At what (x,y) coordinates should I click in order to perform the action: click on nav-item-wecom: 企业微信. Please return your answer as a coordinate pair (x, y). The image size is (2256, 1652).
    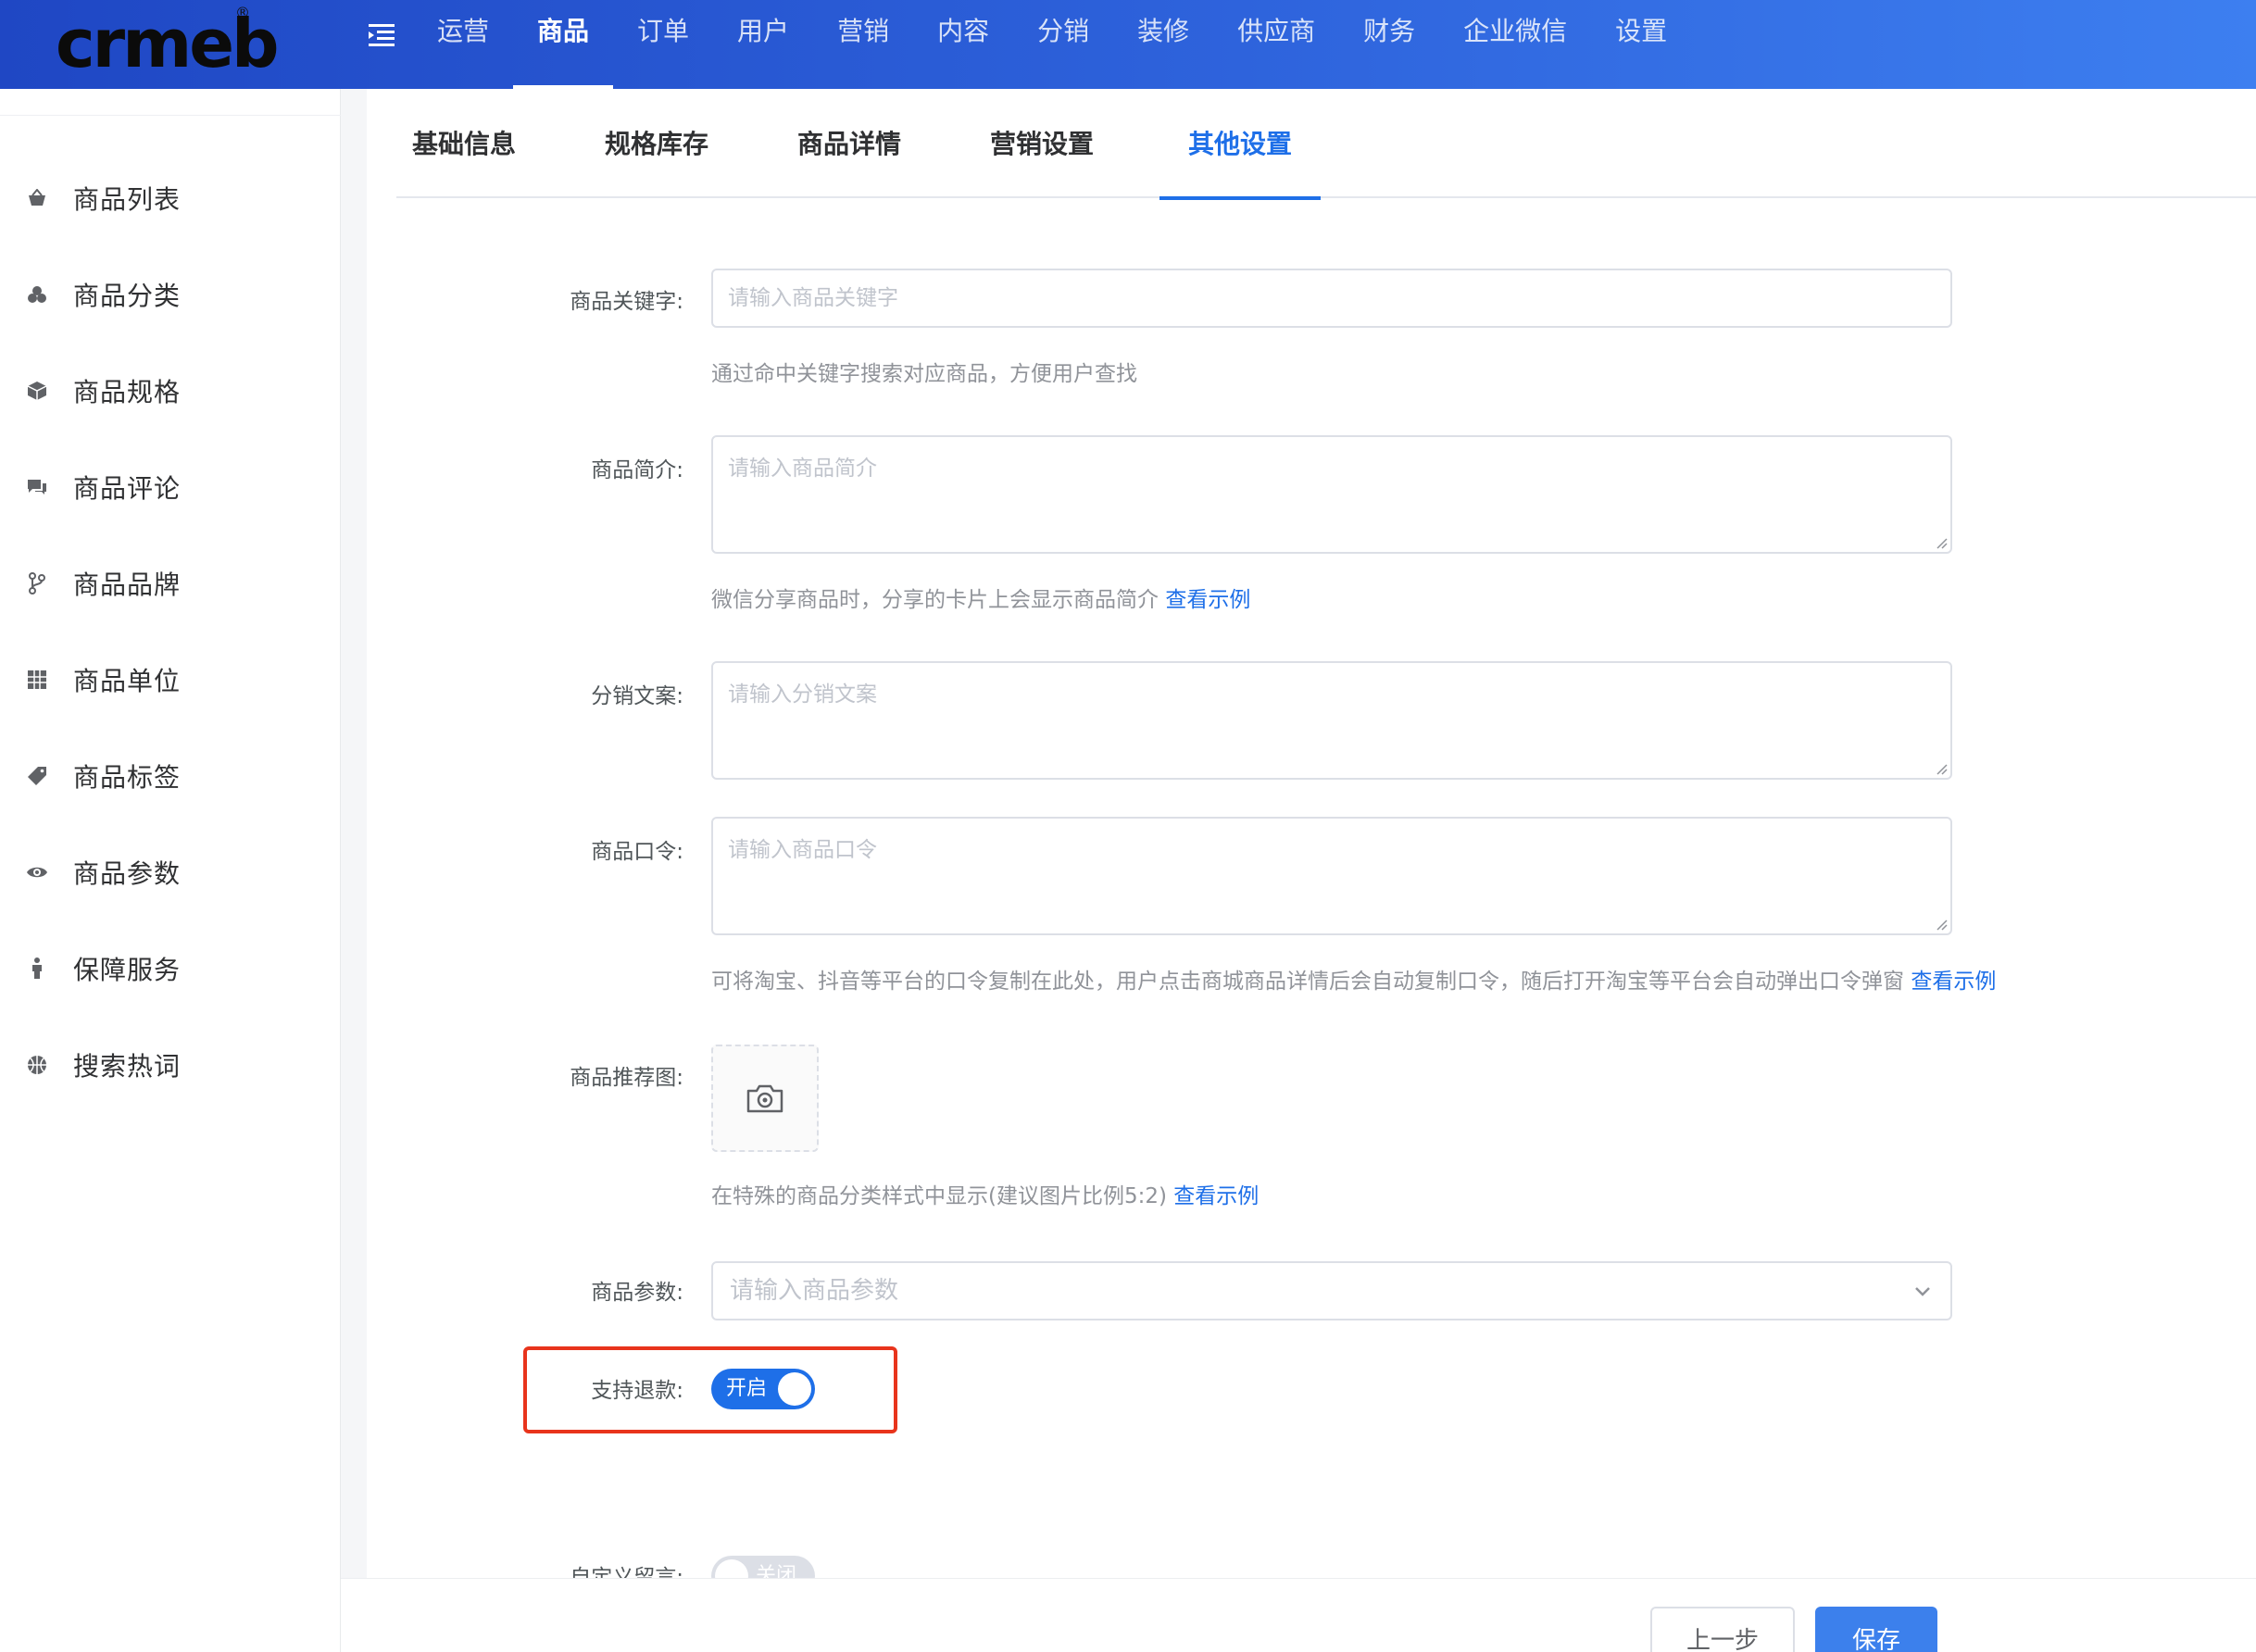
    Looking at the image, I should click on (1515, 44).